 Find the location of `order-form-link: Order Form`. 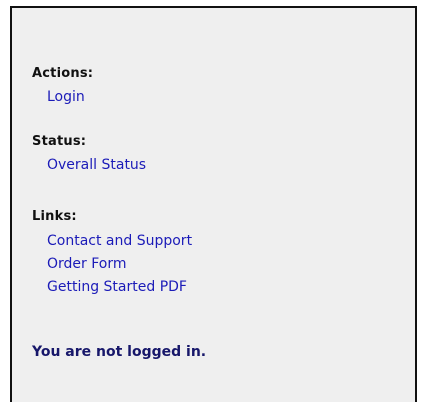

order-form-link: Order Form is located at coordinates (87, 264).